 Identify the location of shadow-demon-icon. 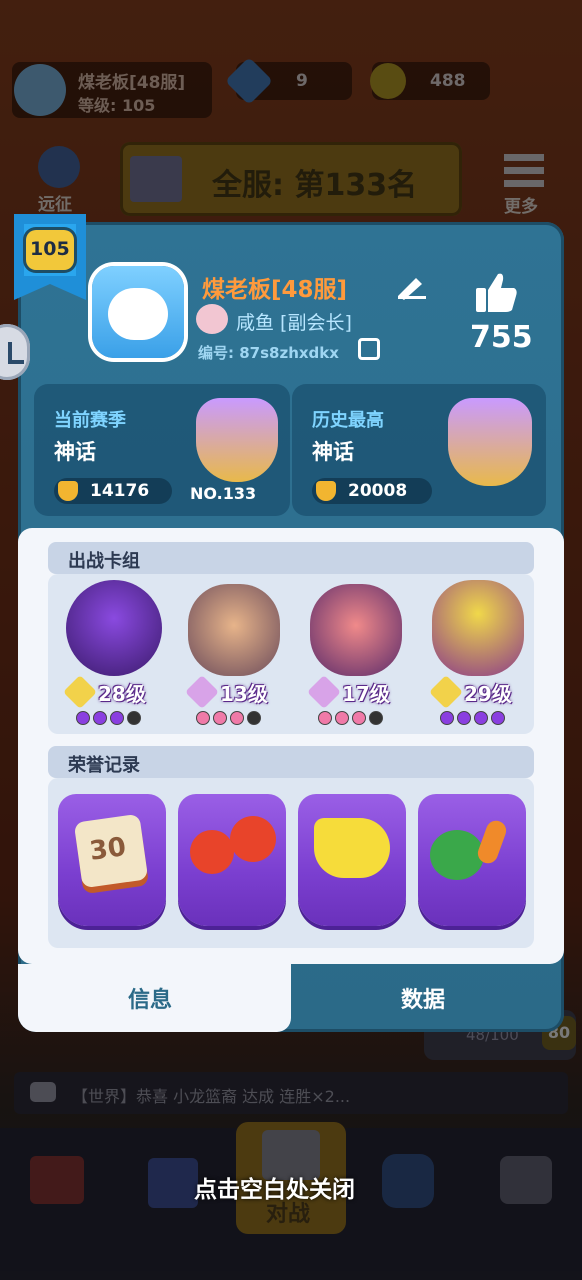
(114, 628).